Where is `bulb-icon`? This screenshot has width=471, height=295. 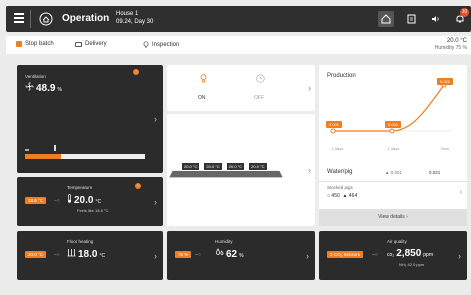 bulb-icon is located at coordinates (203, 78).